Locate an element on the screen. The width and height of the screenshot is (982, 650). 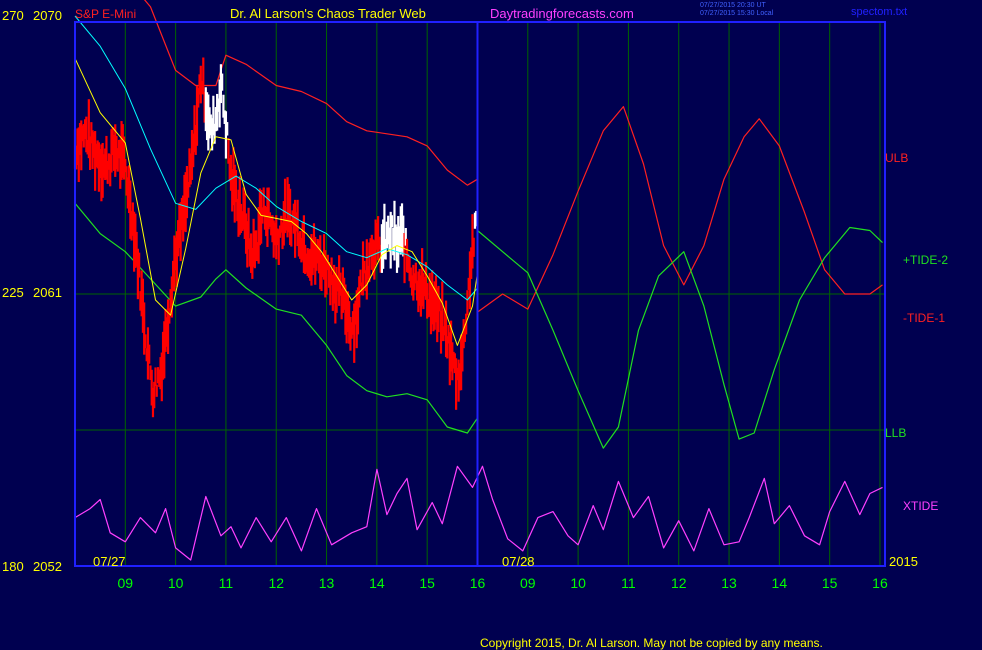
left-axis-top-price: 2070 is located at coordinates (47, 15).